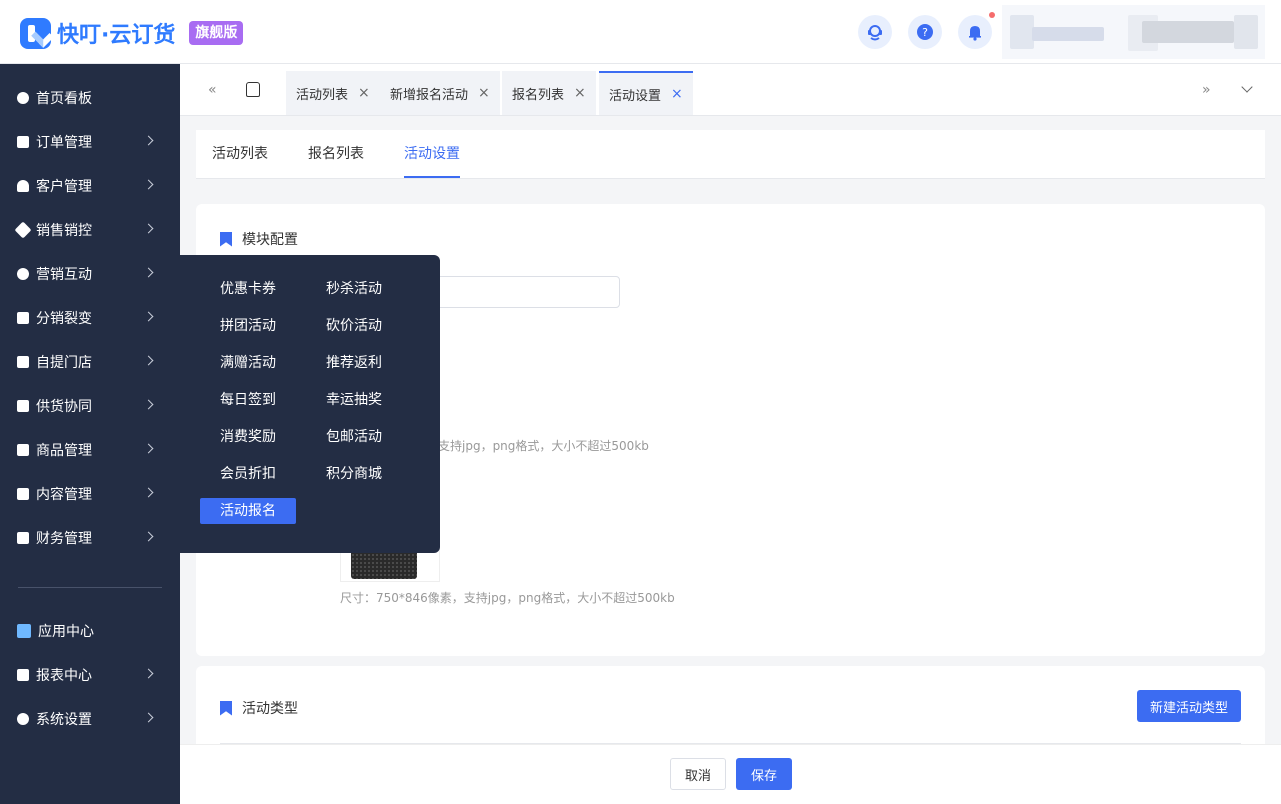 The width and height of the screenshot is (1281, 804). Describe the element at coordinates (64, 275) in the screenshot. I see `sidebar-item-label: 营销互动` at that location.